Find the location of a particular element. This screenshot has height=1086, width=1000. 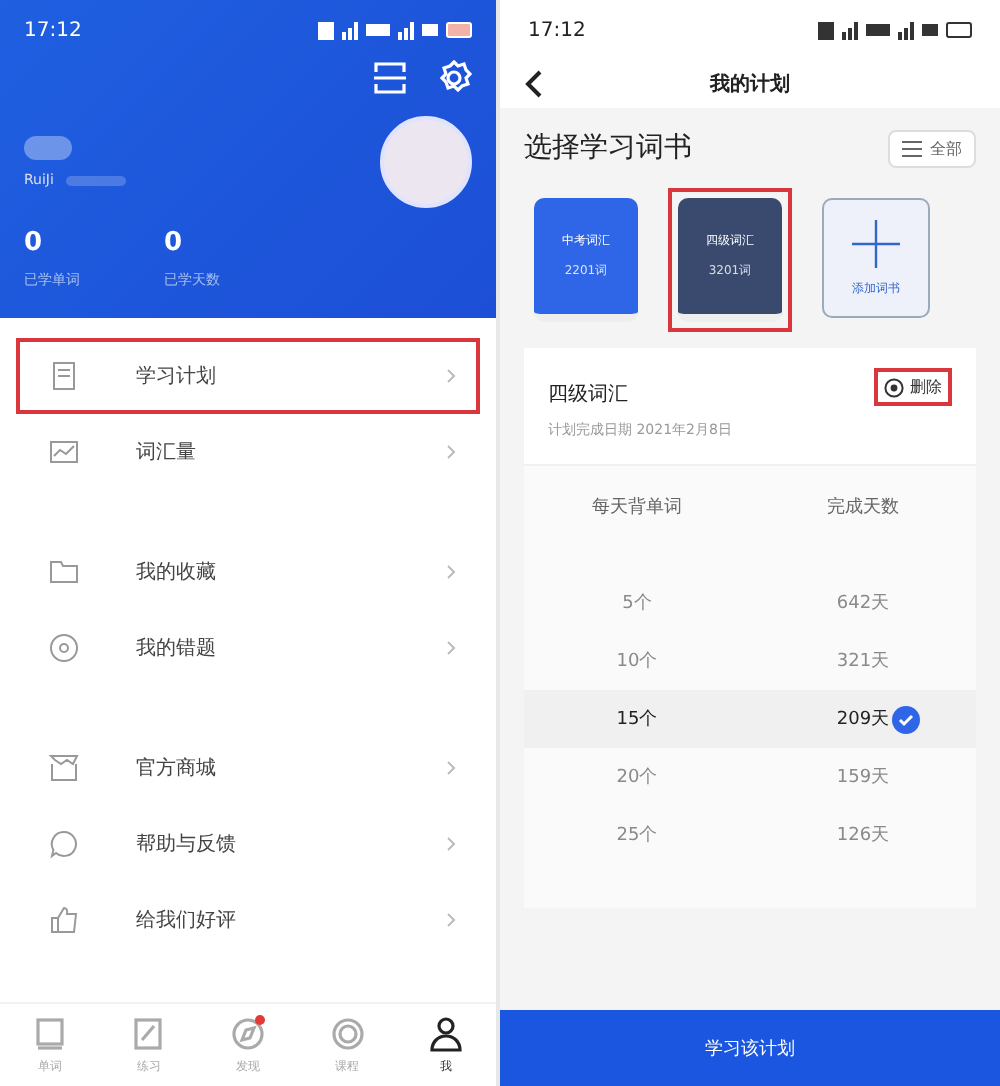

person-icon is located at coordinates (446, 1033).